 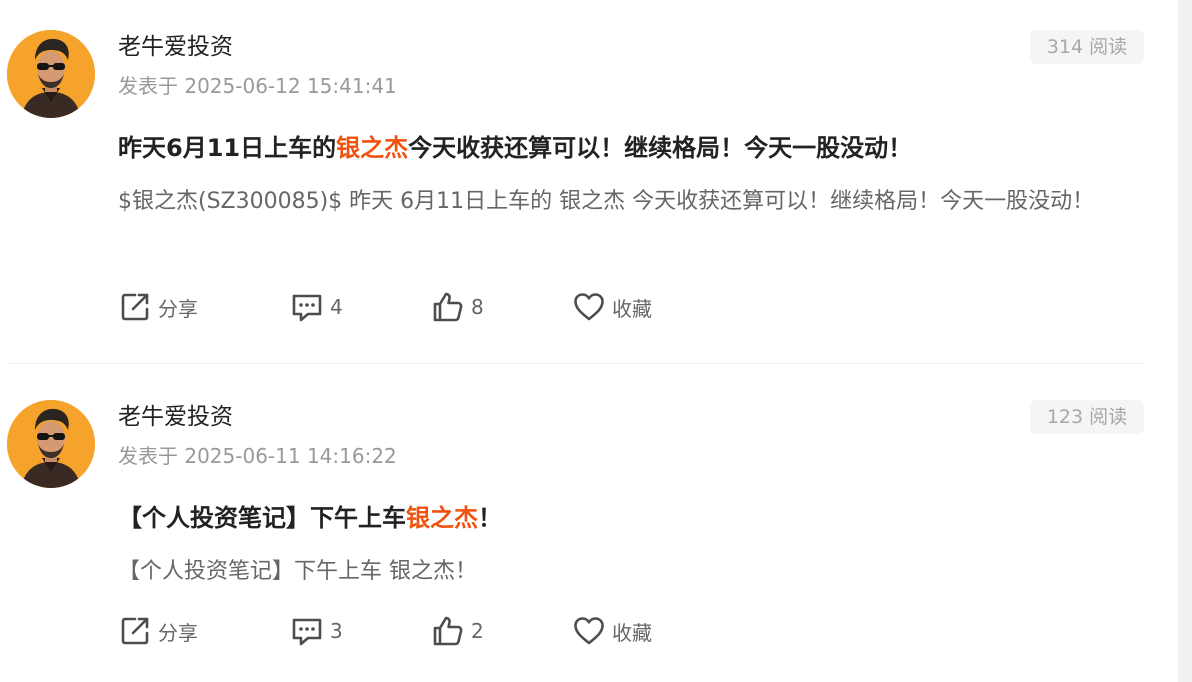 What do you see at coordinates (660, 148) in the screenshot?
I see `title-text-rest: 今天收获还算可以！继续格局！今天一股没动！` at bounding box center [660, 148].